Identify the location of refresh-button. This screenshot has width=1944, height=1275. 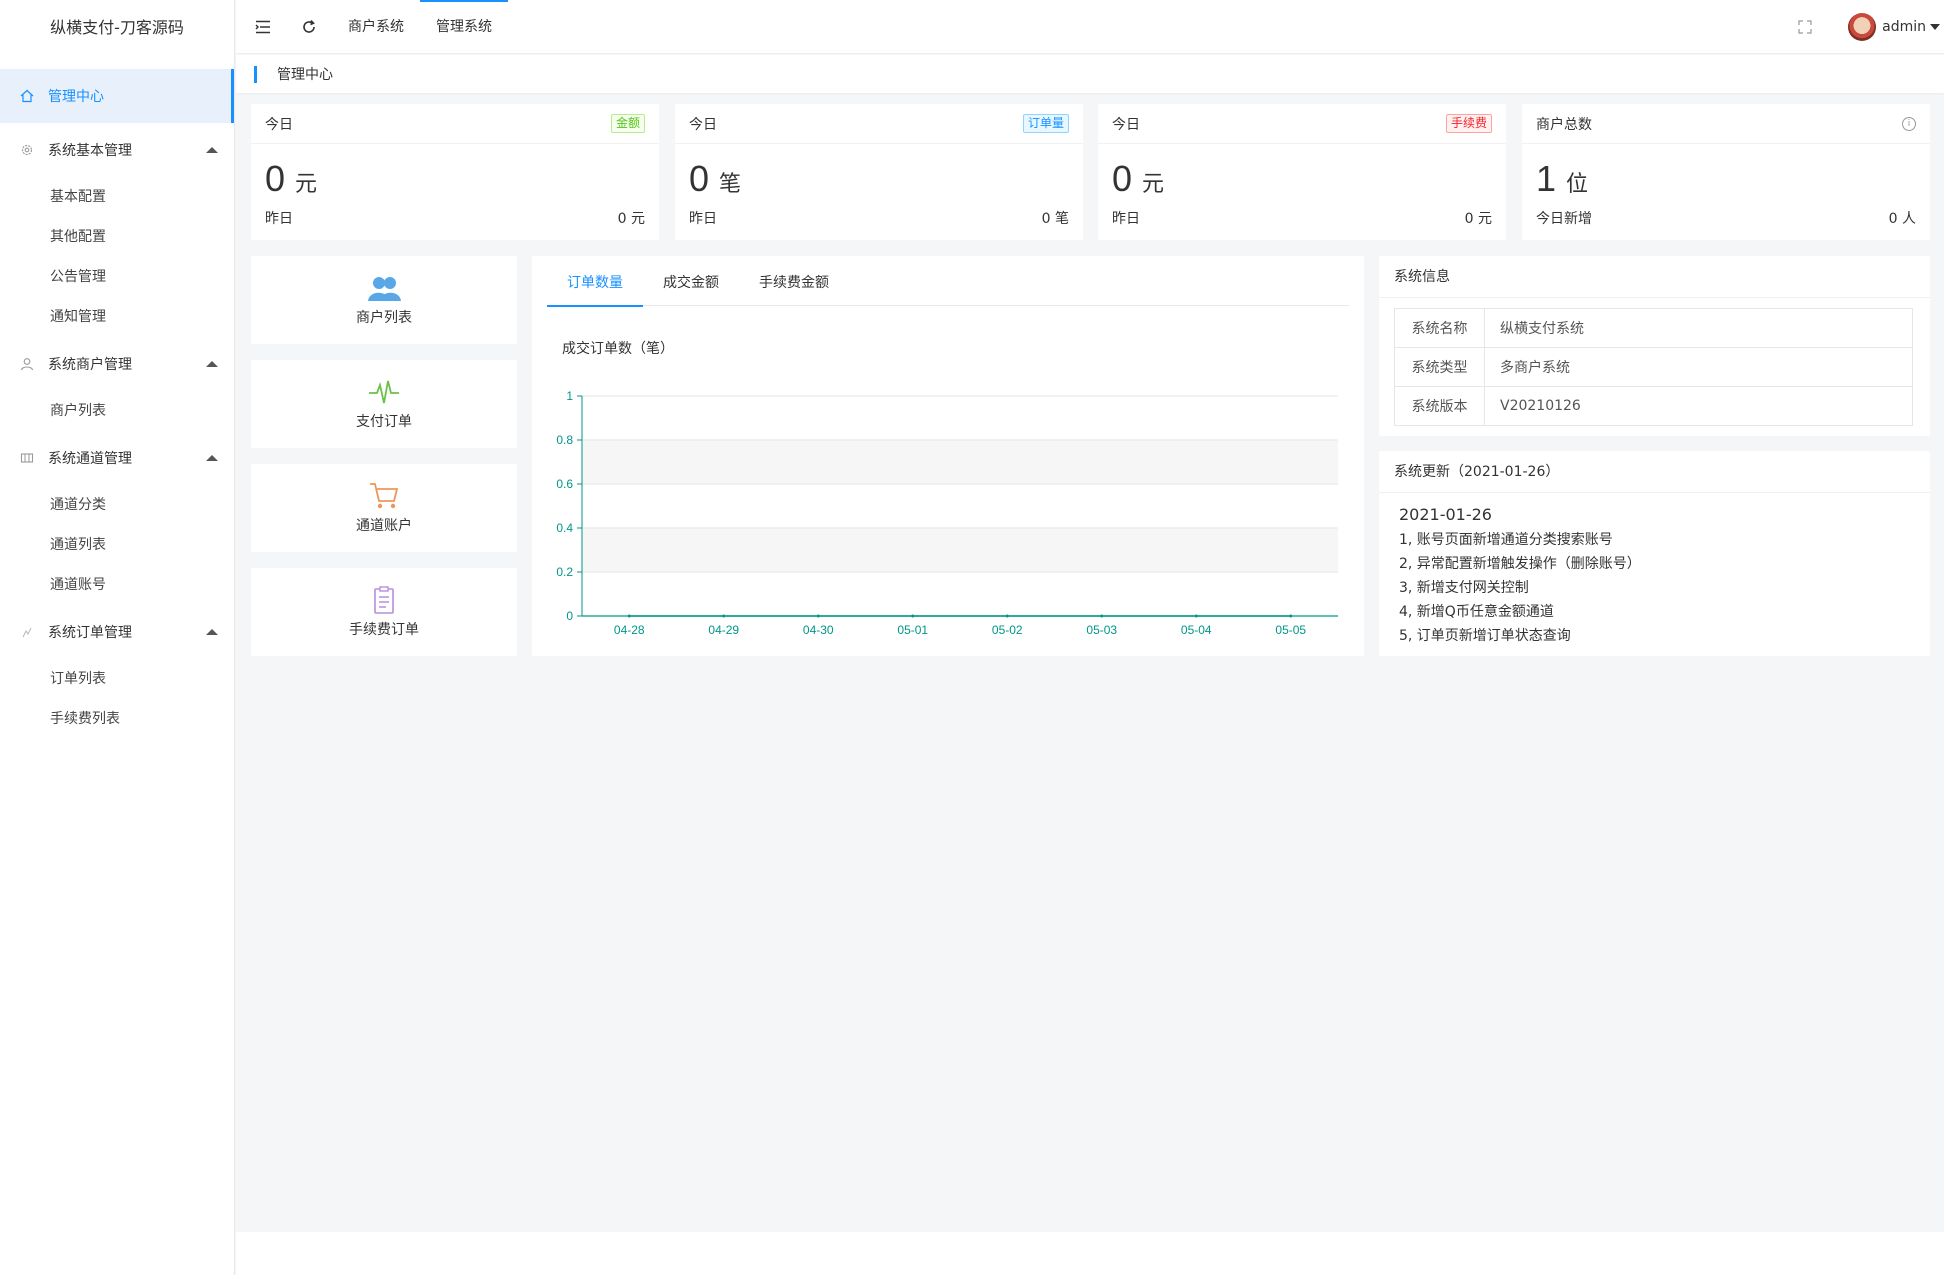
(309, 27).